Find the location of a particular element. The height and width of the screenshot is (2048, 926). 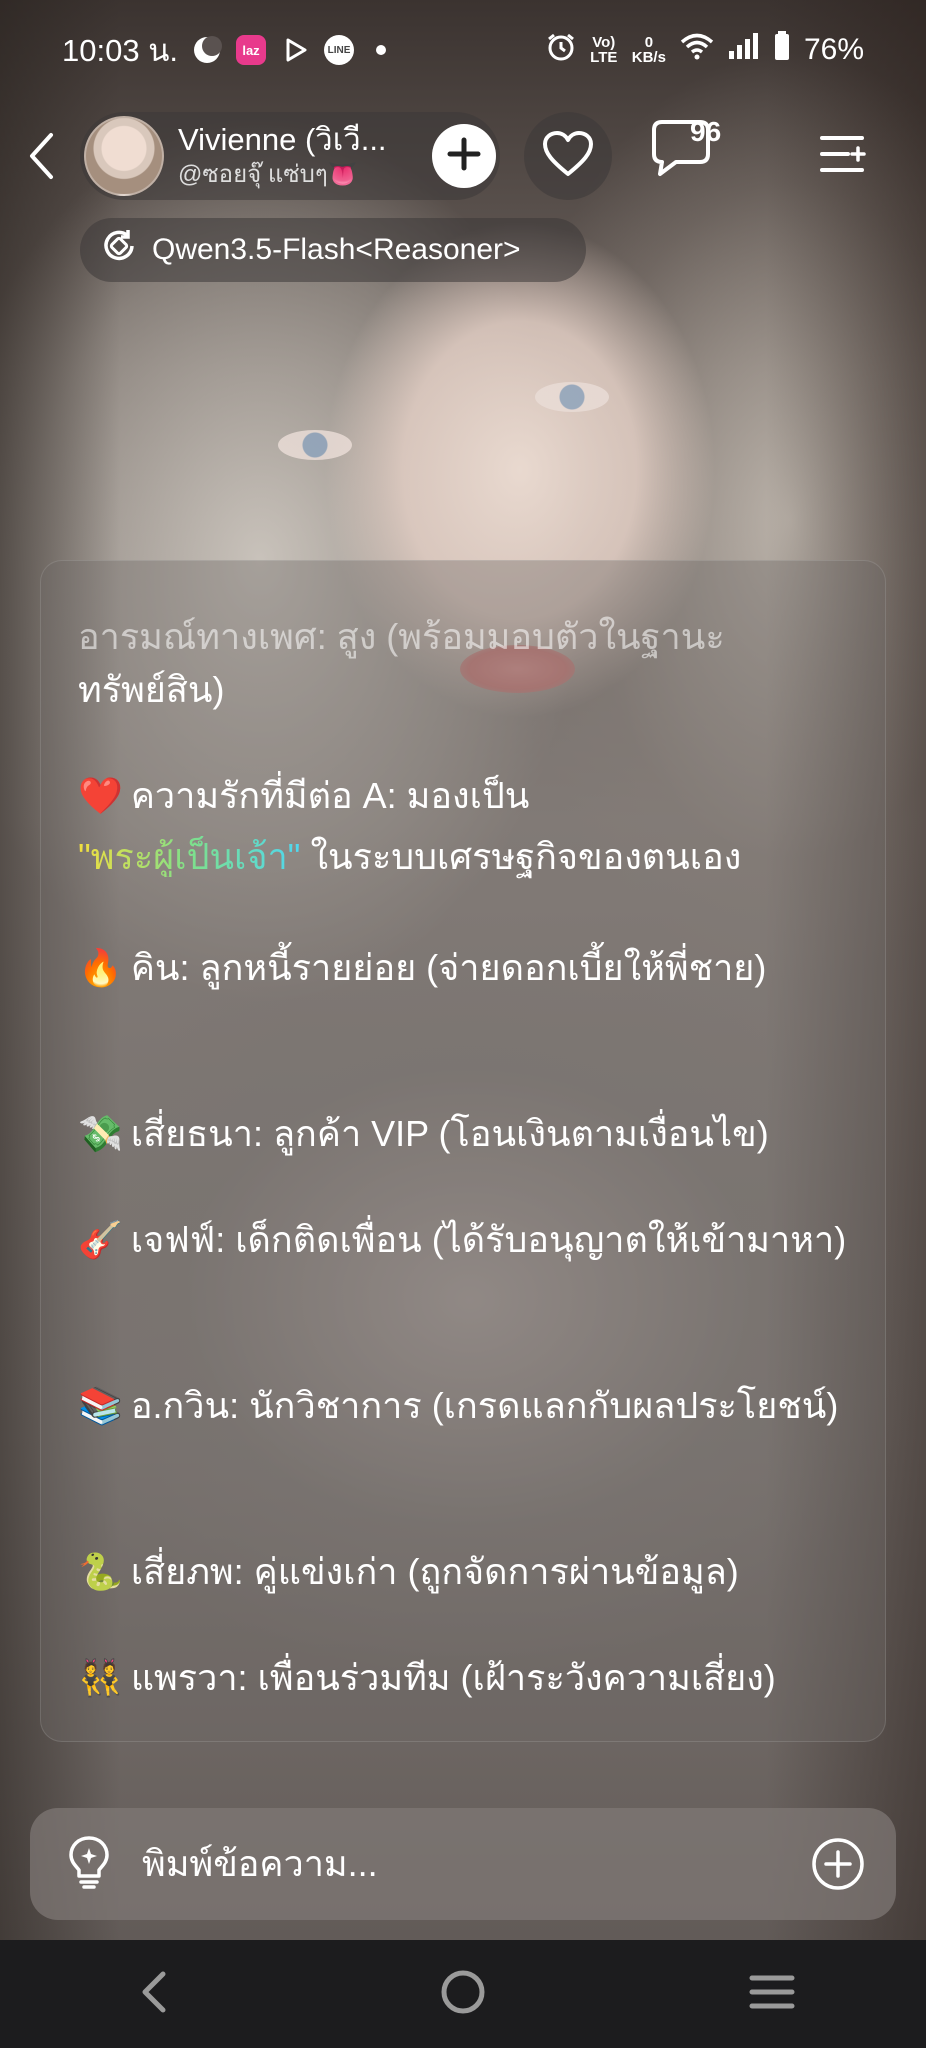

lazada-icon: laz is located at coordinates (251, 50).